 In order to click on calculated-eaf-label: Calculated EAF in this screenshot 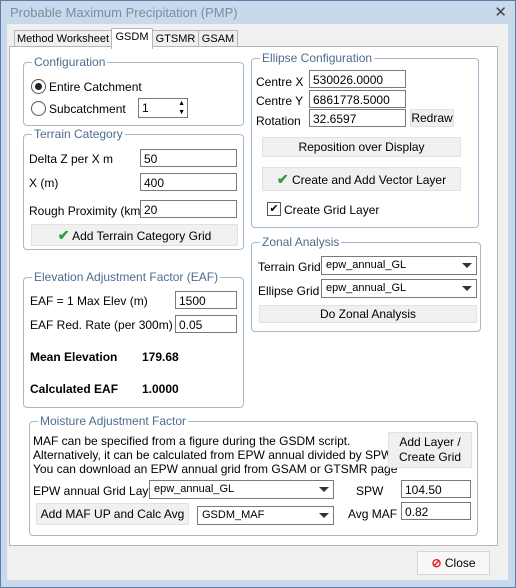, I will do `click(74, 389)`.